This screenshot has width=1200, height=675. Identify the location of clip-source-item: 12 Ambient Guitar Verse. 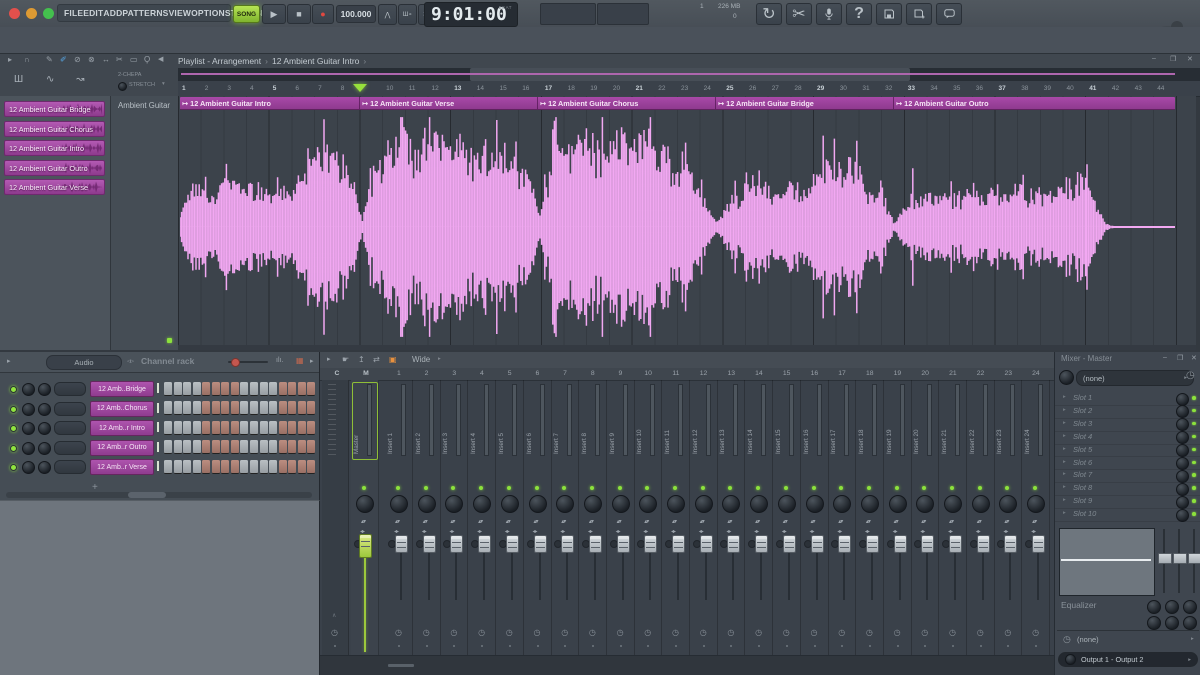
(54, 187).